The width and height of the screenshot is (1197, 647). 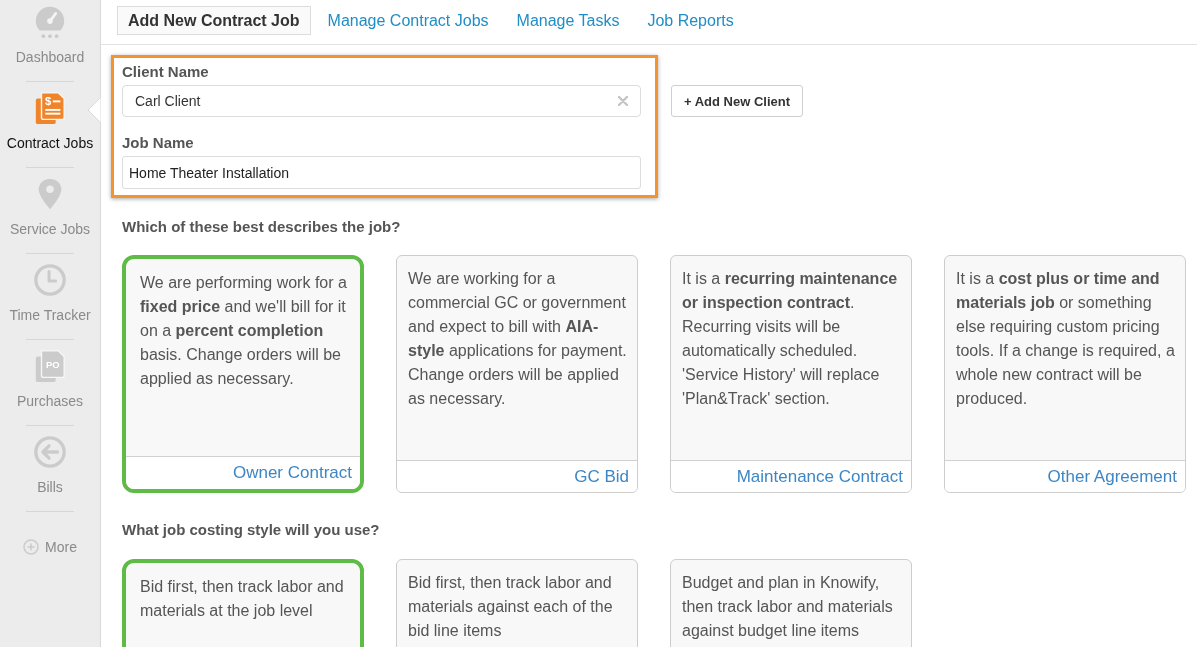 I want to click on sidebar-nav-item: Dashboard, so click(x=50, y=40).